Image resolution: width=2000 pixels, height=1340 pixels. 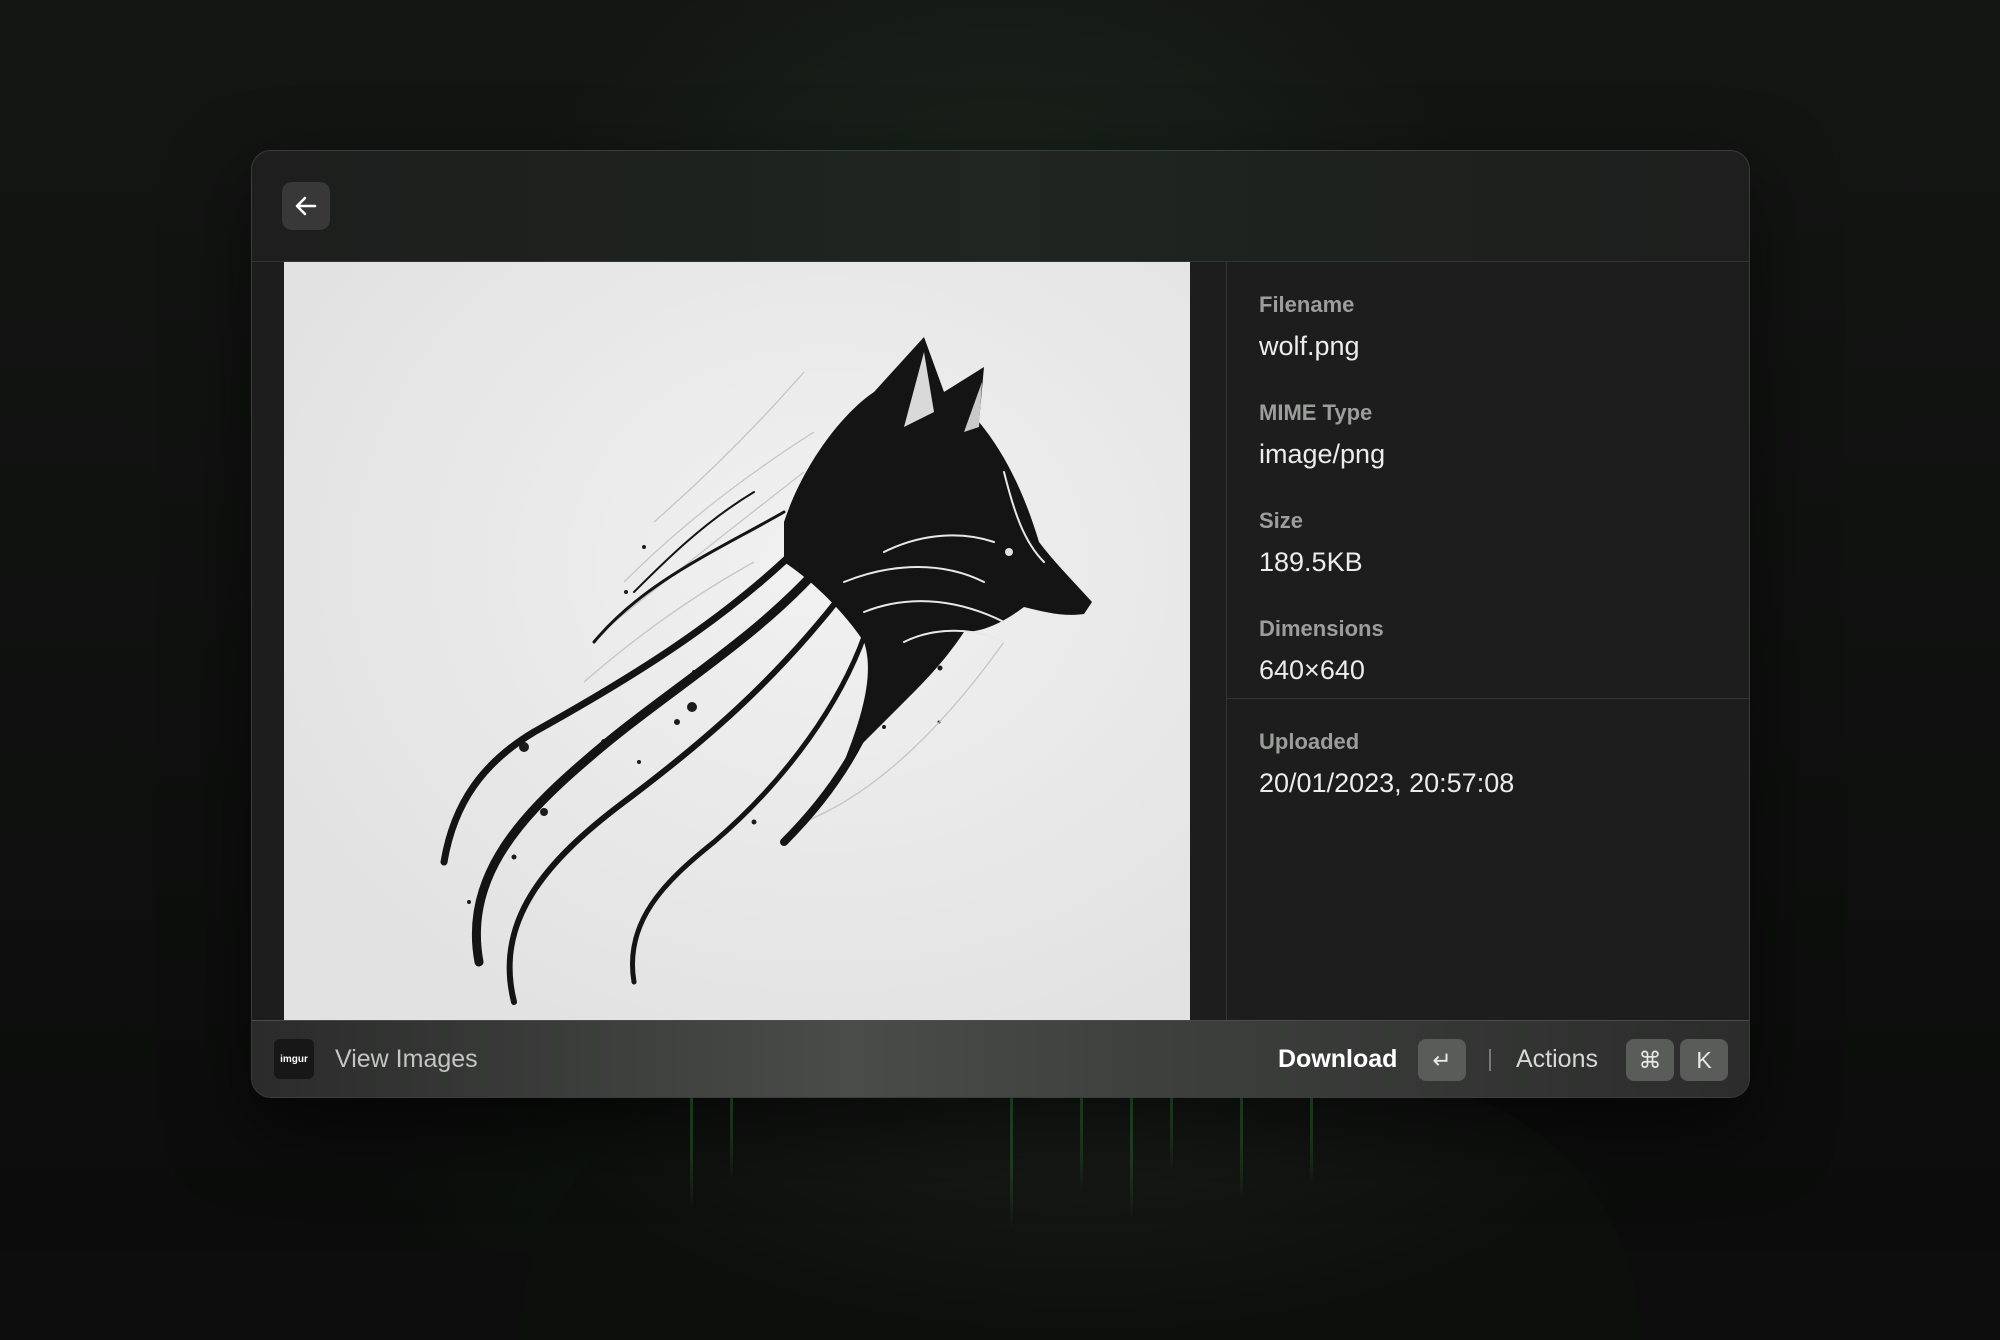 I want to click on metadata-item-filename: Filename wolf.png, so click(x=1488, y=329).